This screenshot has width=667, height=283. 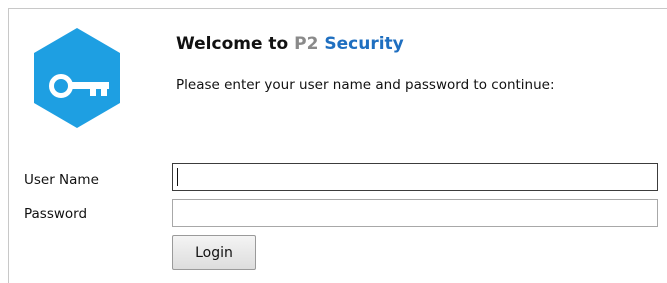 What do you see at coordinates (177, 177) in the screenshot?
I see `text-caret` at bounding box center [177, 177].